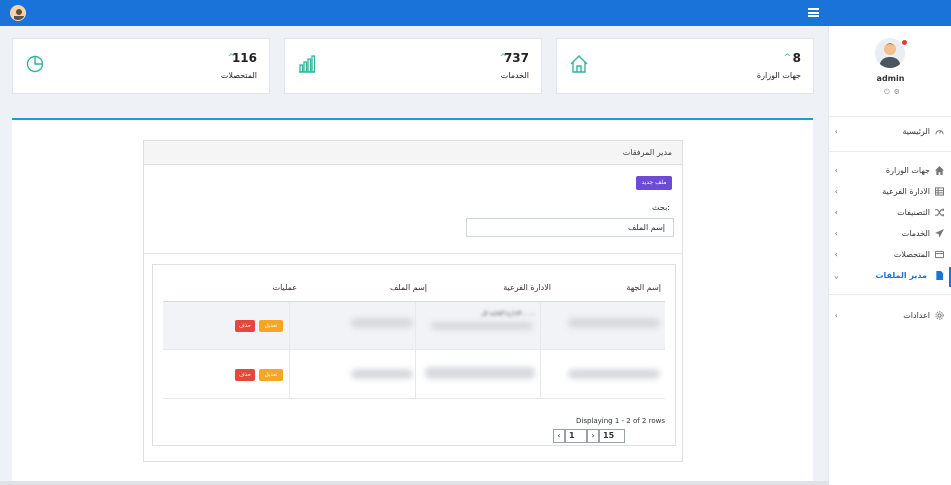 The height and width of the screenshot is (485, 951). Describe the element at coordinates (796, 58) in the screenshot. I see `stat-value: 8` at that location.